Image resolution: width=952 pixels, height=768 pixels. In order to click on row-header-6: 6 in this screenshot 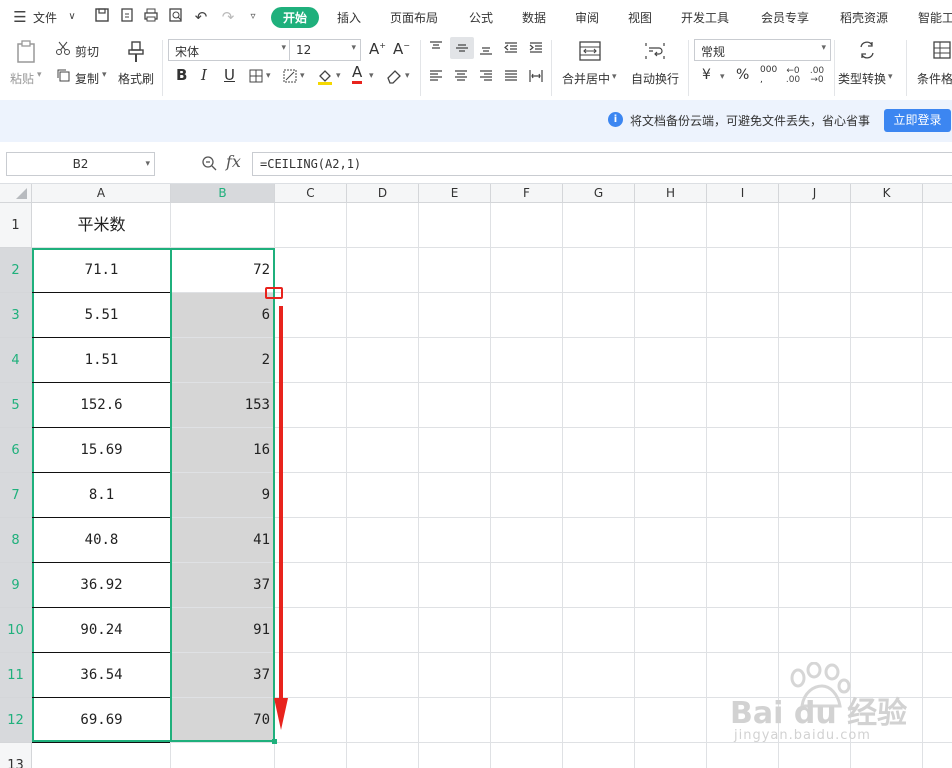, I will do `click(16, 450)`.